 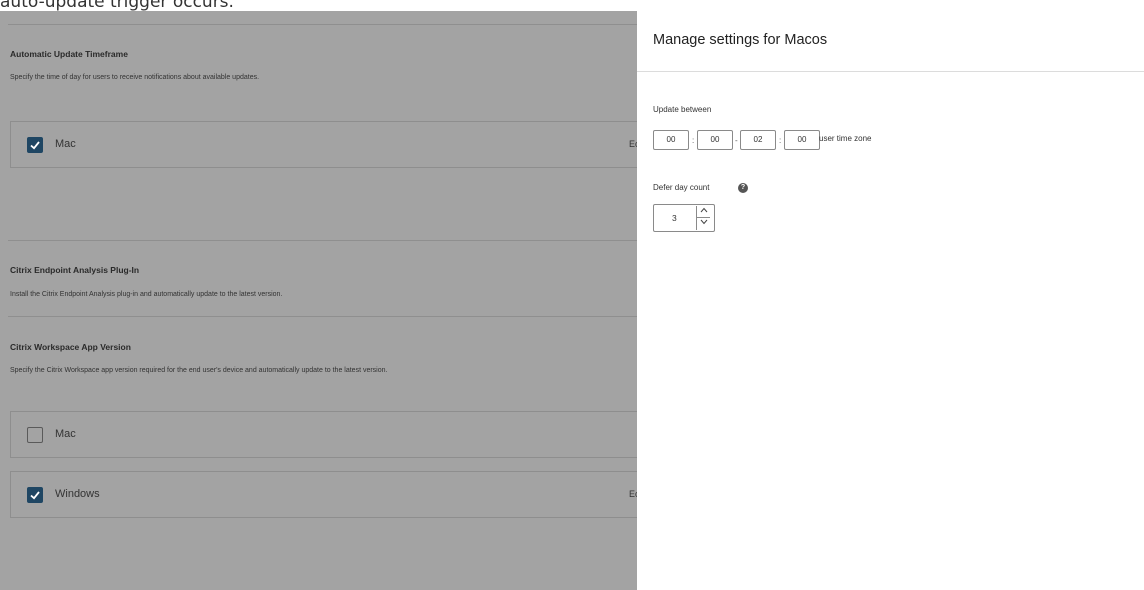 I want to click on chevron-up-icon, so click(x=703, y=212).